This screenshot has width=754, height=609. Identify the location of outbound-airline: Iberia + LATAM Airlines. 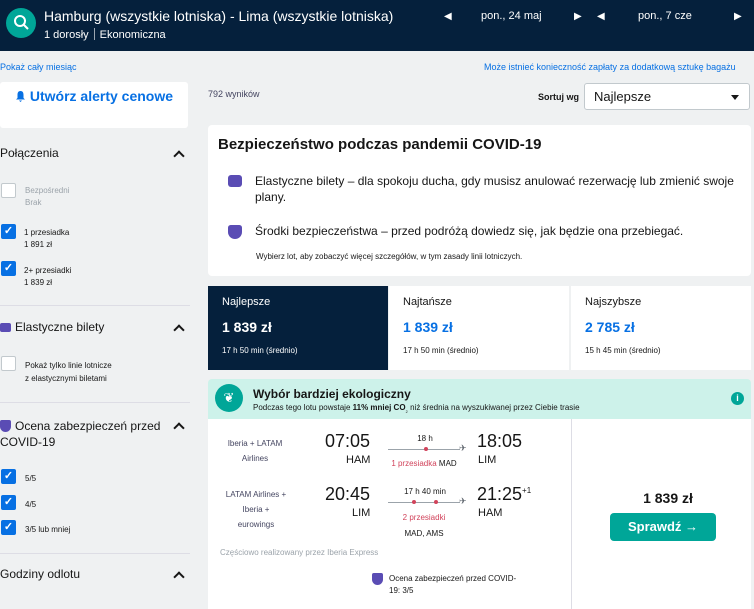
(255, 451).